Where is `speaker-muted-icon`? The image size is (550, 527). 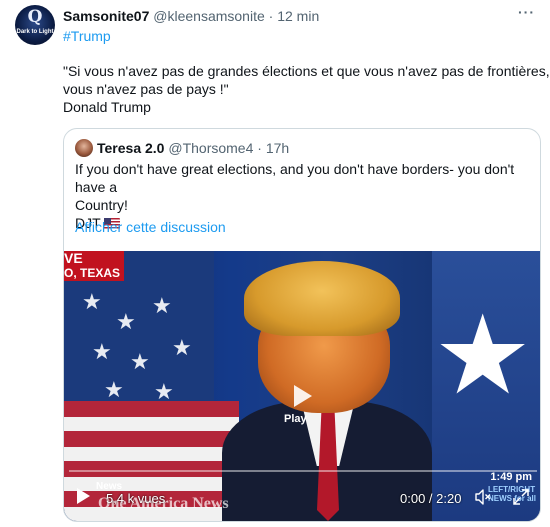 speaker-muted-icon is located at coordinates (483, 497).